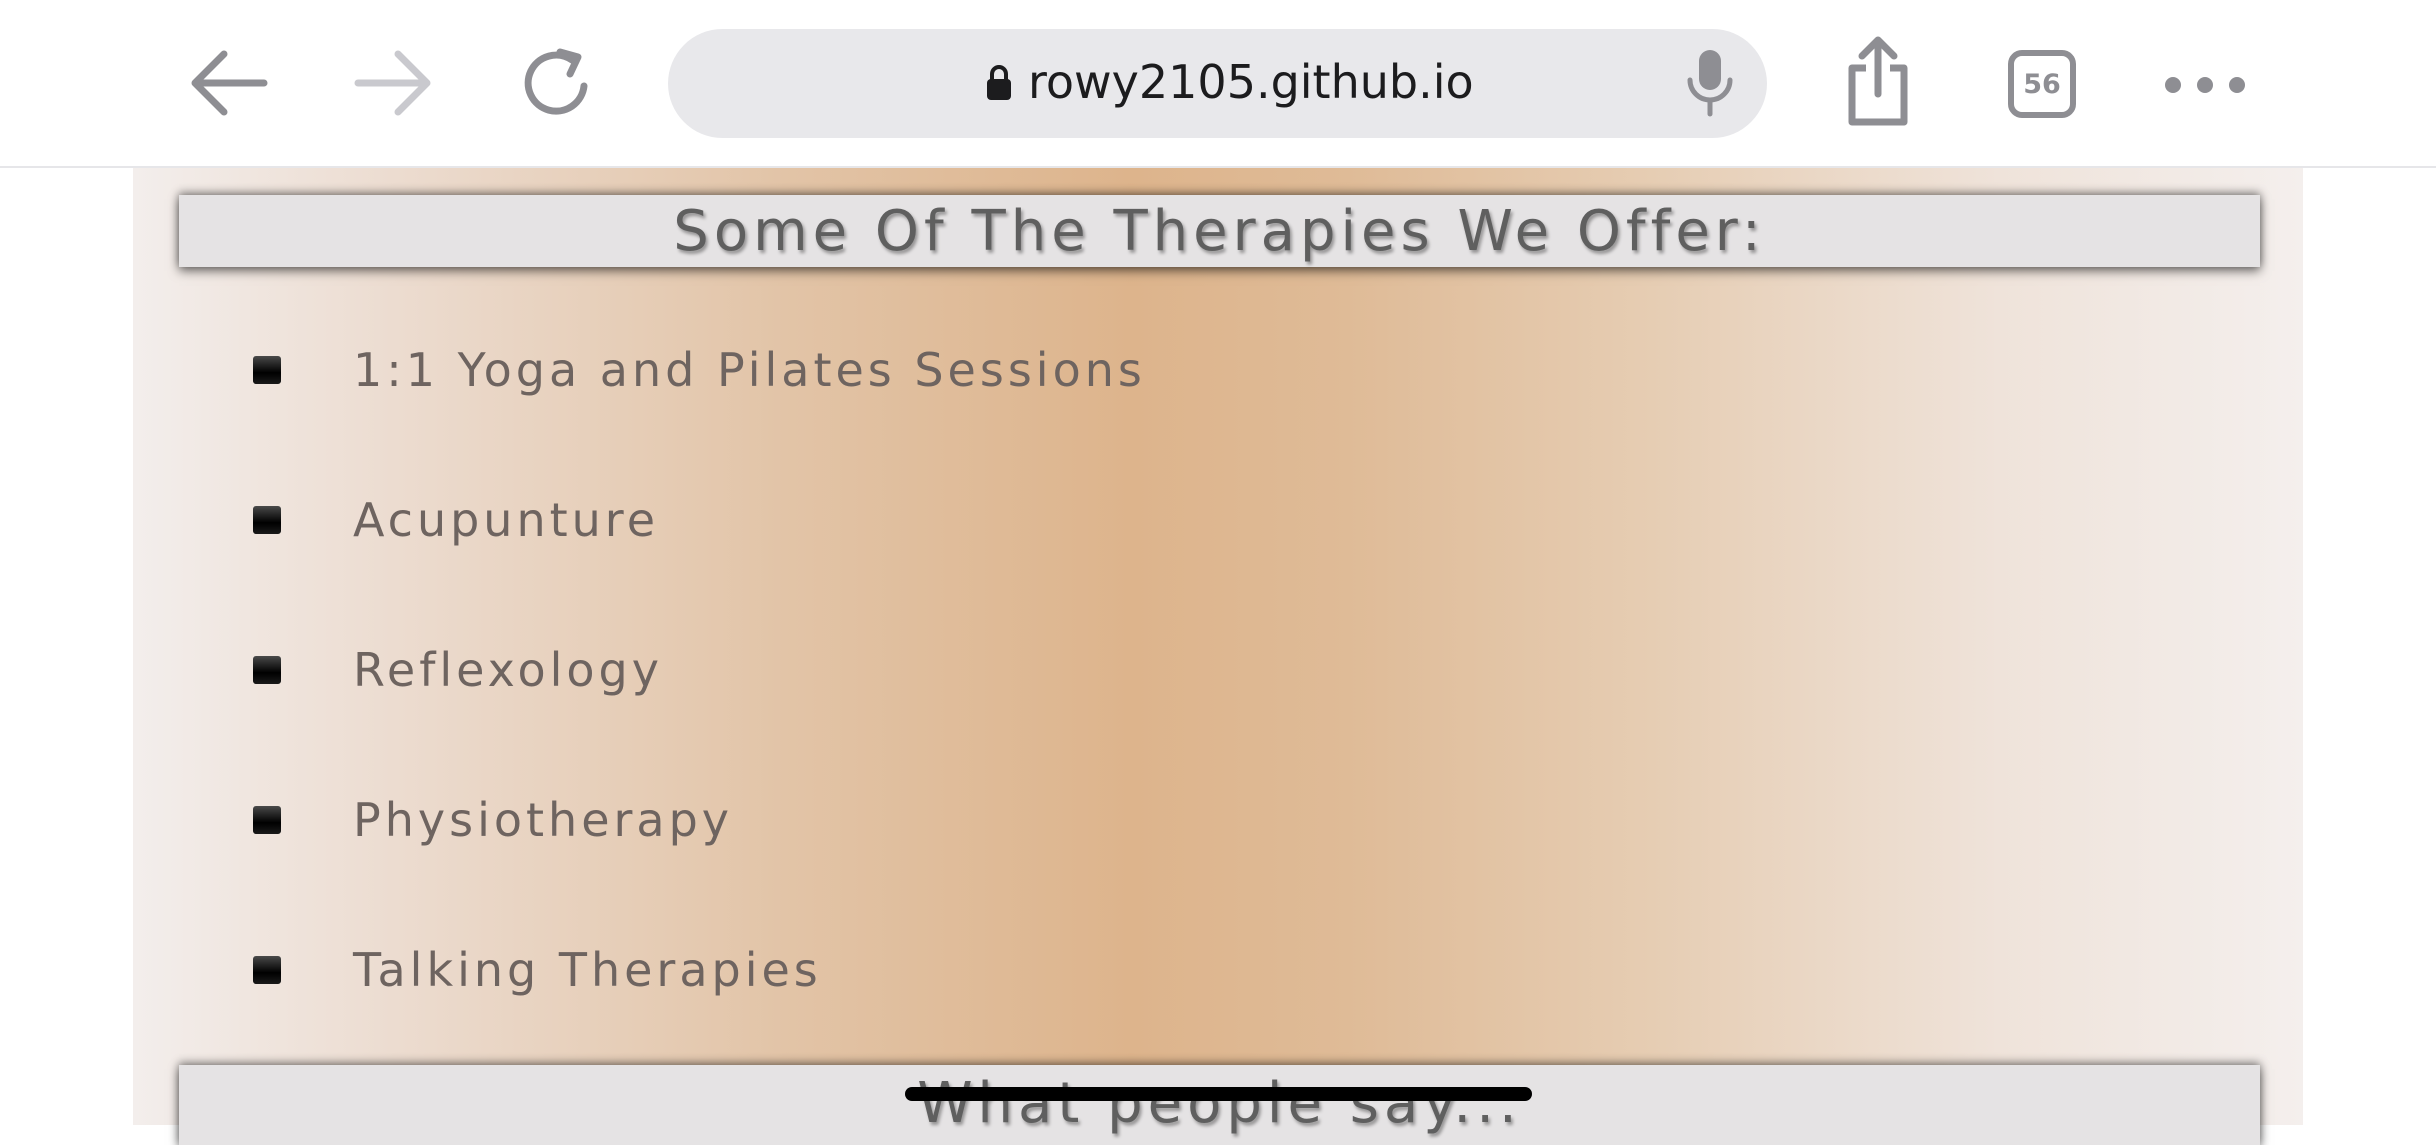 Image resolution: width=2436 pixels, height=1145 pixels. I want to click on tabs-button: 56, so click(2042, 84).